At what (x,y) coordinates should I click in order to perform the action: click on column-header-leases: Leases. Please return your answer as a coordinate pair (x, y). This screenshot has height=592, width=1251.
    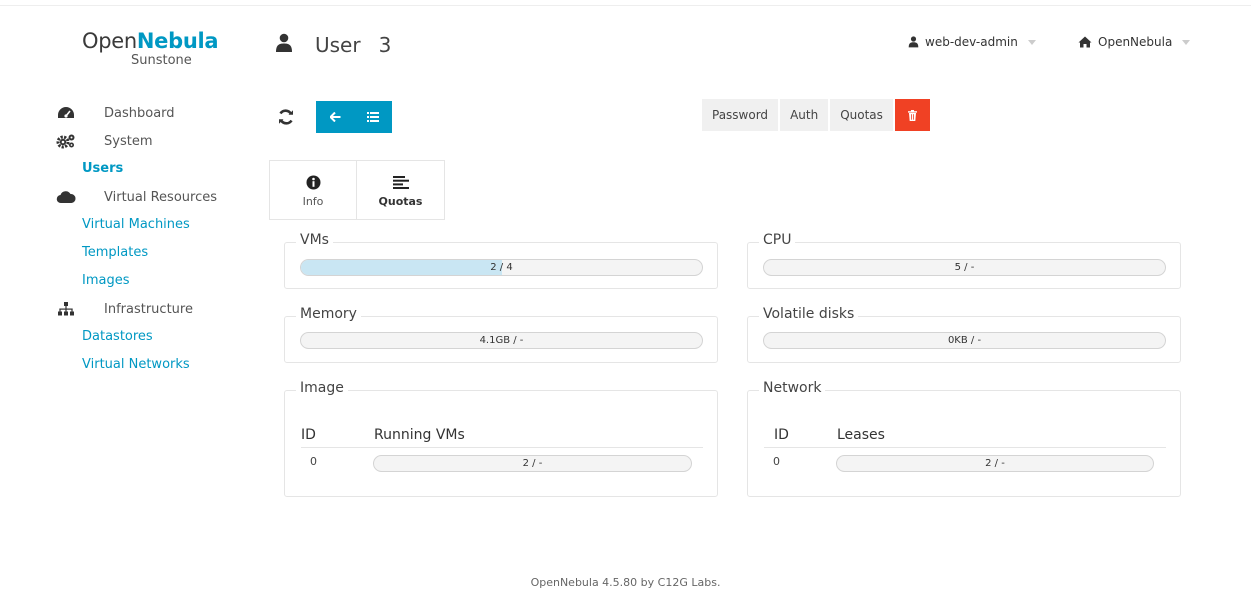
    Looking at the image, I should click on (861, 435).